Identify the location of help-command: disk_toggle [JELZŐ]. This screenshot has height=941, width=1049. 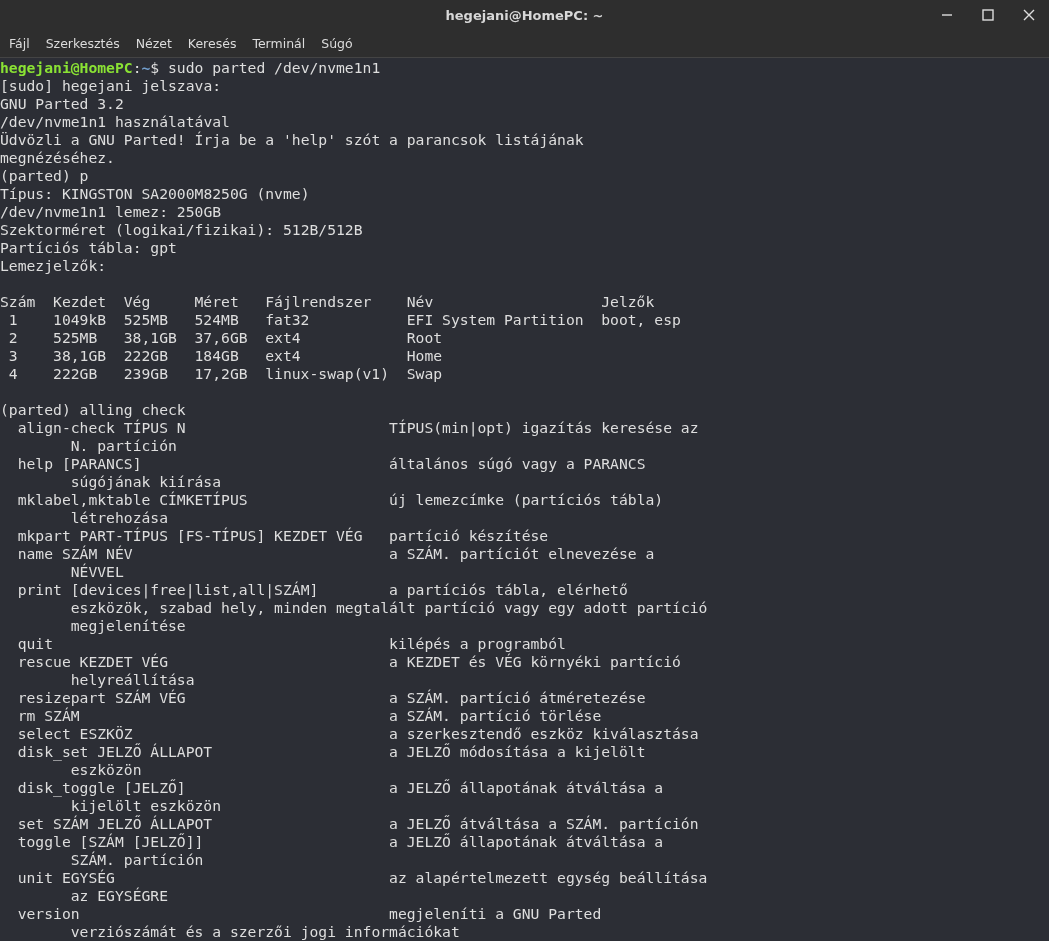
(101, 788).